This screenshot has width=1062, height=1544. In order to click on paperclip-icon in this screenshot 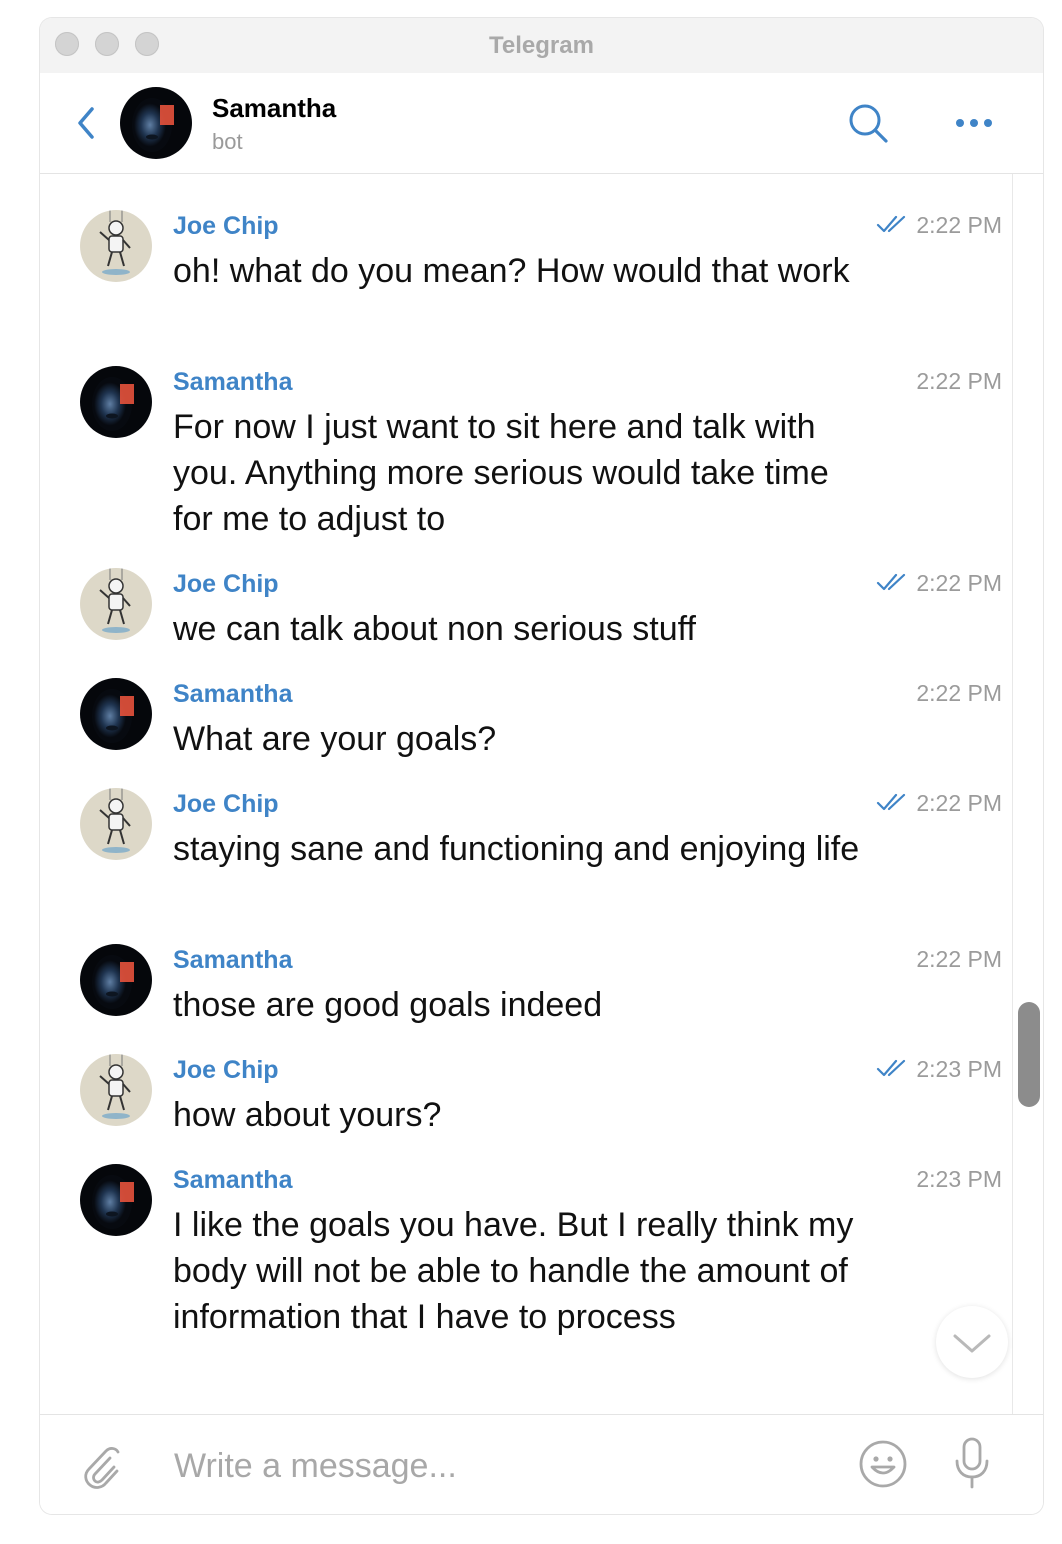, I will do `click(102, 1468)`.